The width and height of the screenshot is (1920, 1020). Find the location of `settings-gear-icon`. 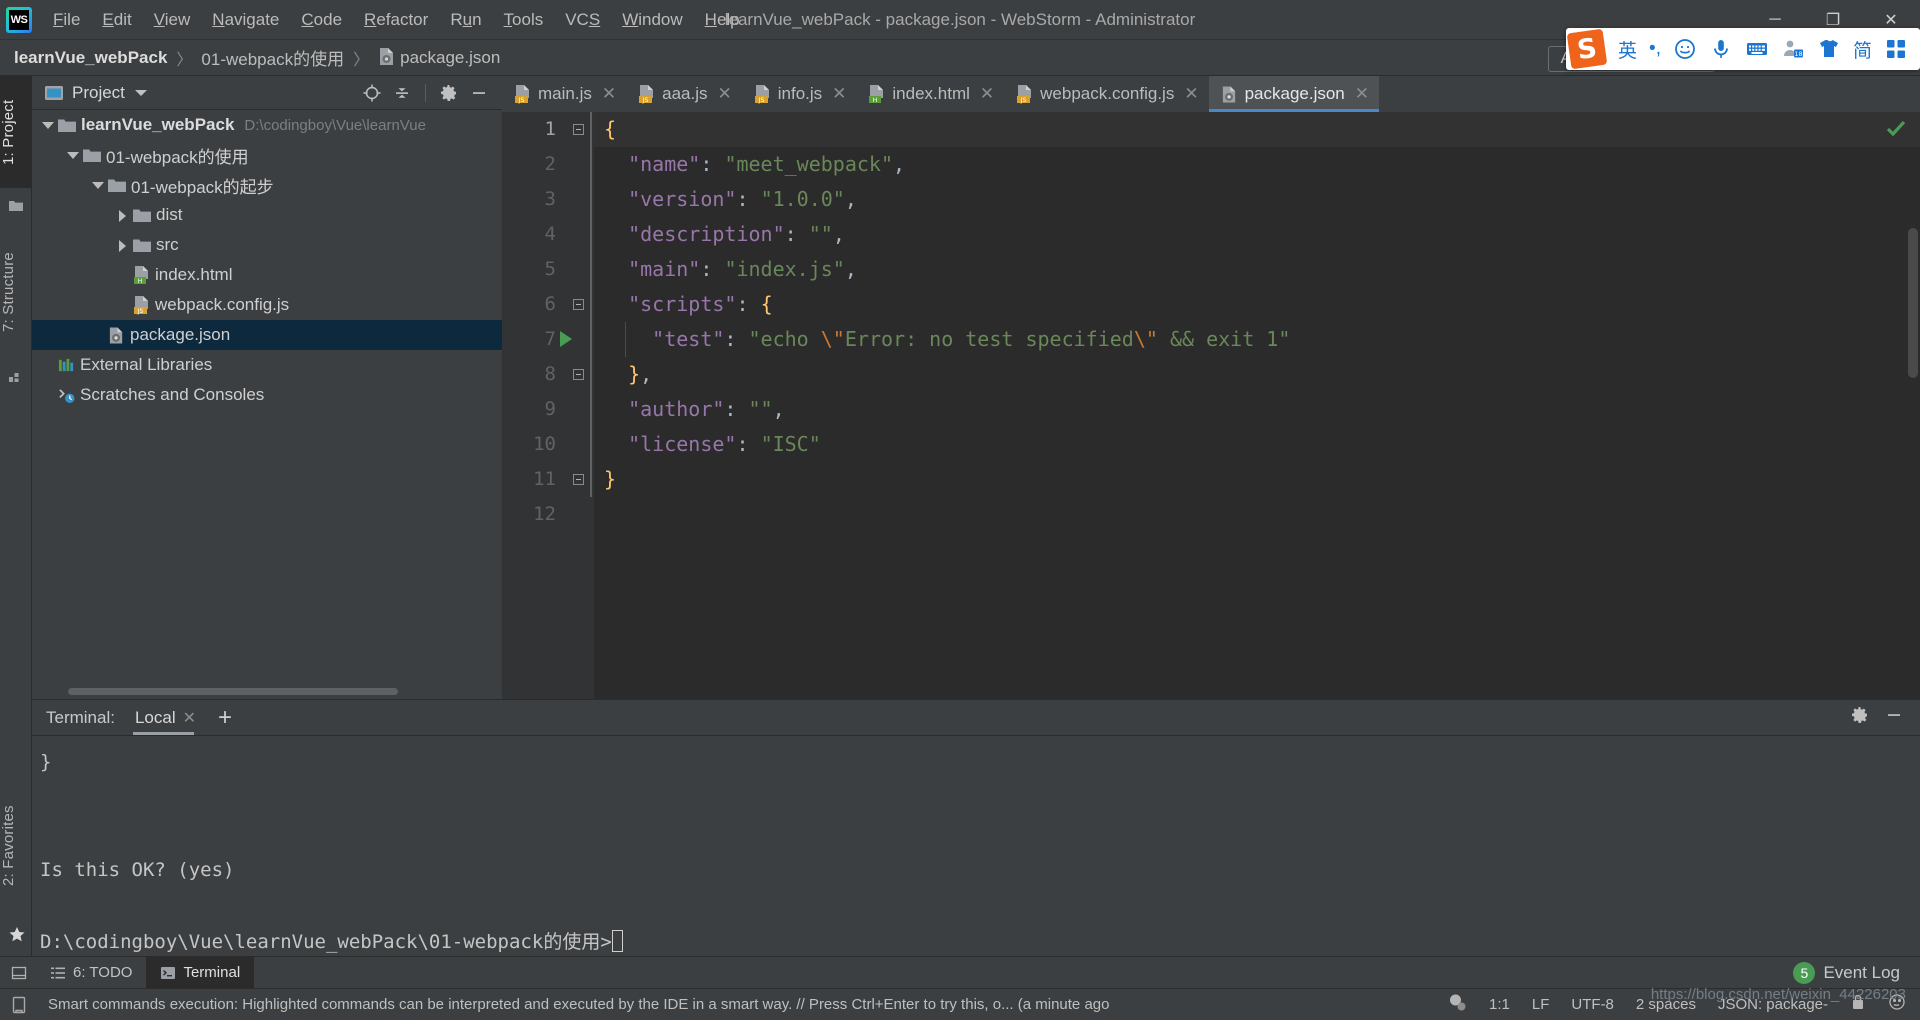

settings-gear-icon is located at coordinates (449, 93).